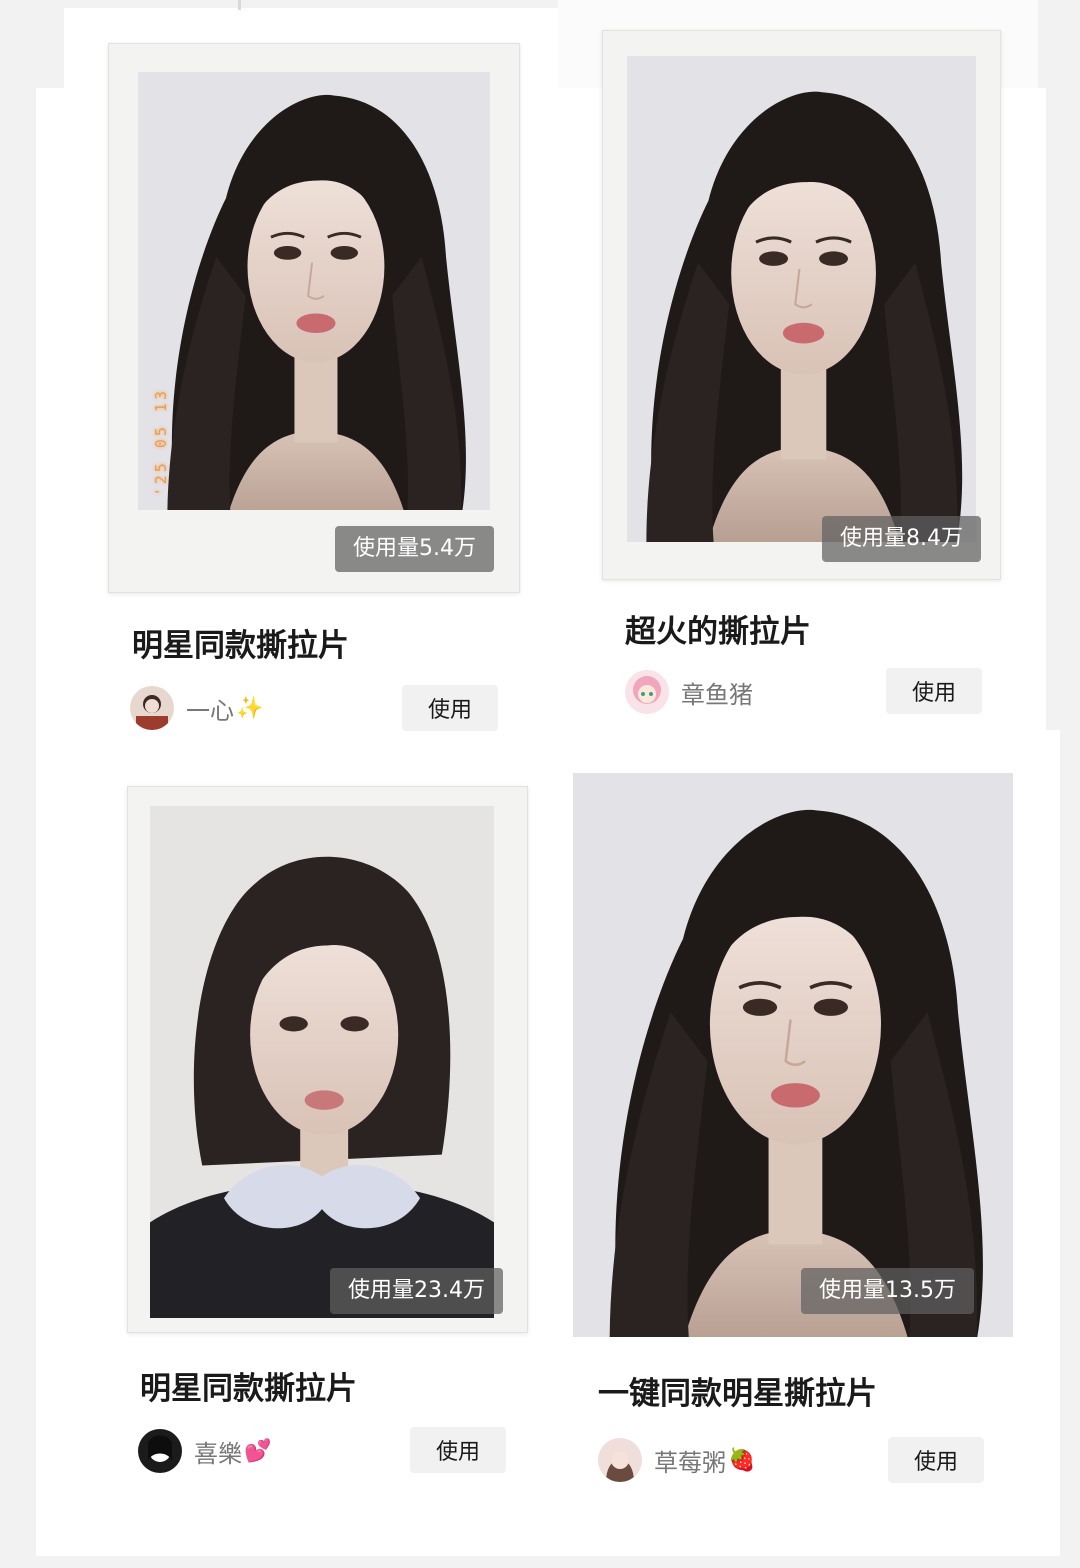 This screenshot has width=1080, height=1568. I want to click on strawberry-icon: 🍓, so click(742, 1460).